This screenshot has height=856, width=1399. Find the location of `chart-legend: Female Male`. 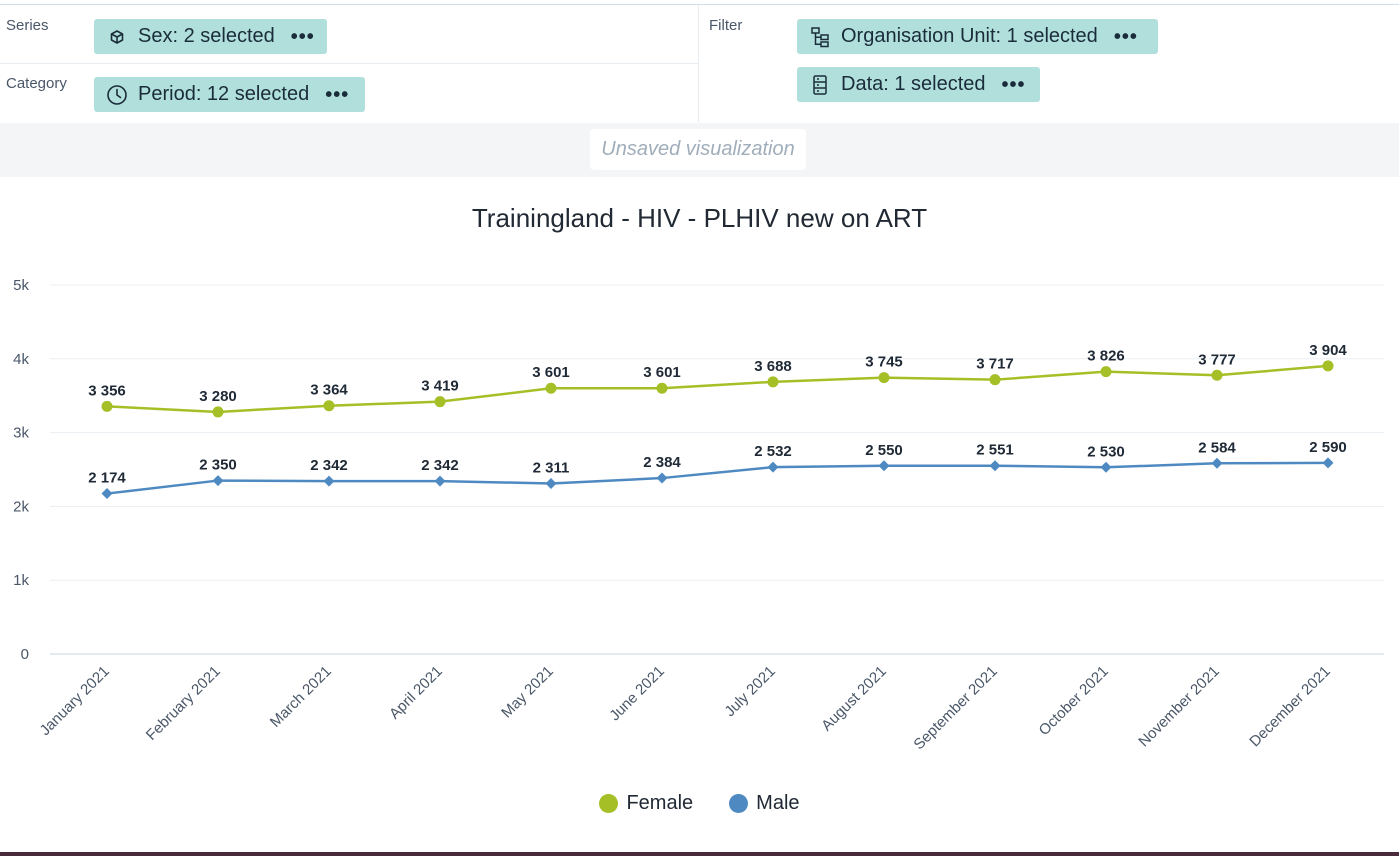

chart-legend: Female Male is located at coordinates (699, 803).